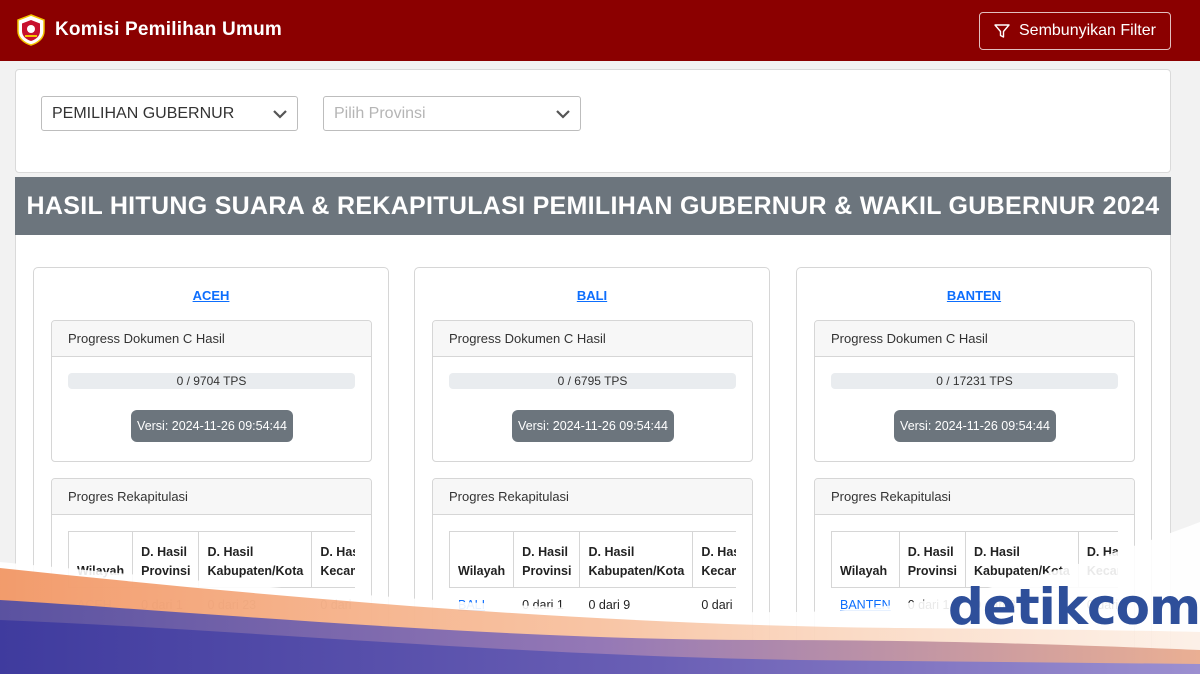 The image size is (1200, 674). What do you see at coordinates (452, 113) in the screenshot?
I see `province-select: Pilih Provinsi` at bounding box center [452, 113].